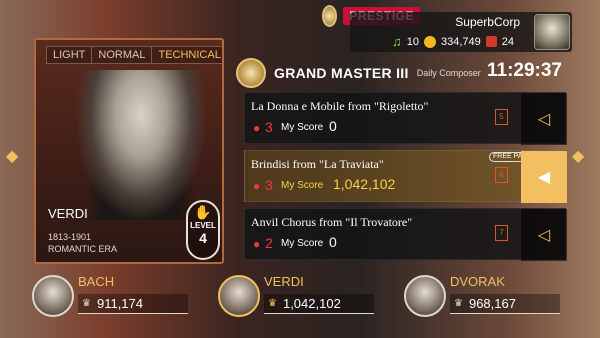  What do you see at coordinates (141, 145) in the screenshot?
I see `composer-portrait` at bounding box center [141, 145].